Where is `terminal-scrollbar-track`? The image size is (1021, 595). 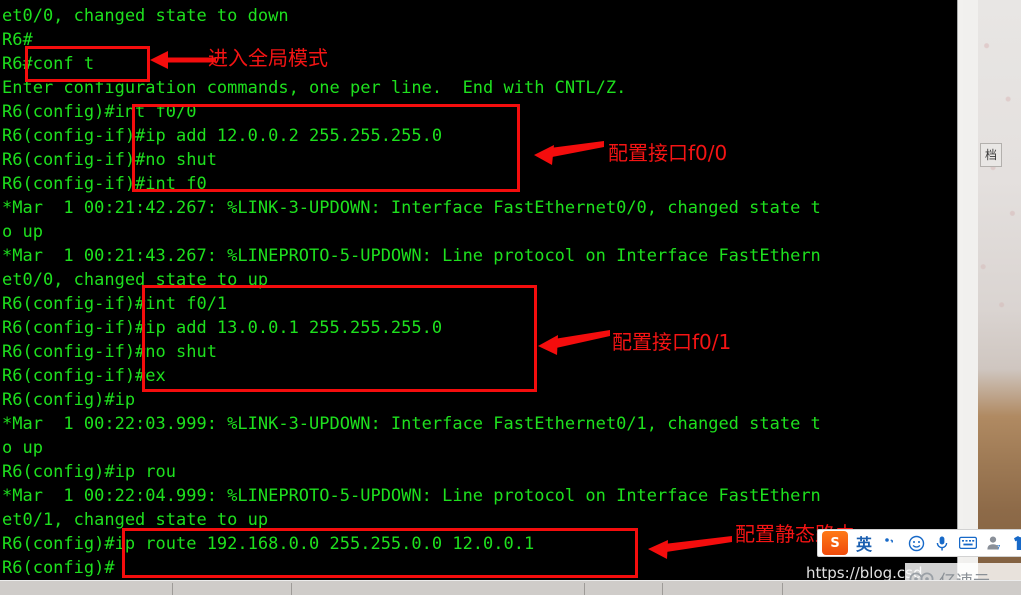
terminal-scrollbar-track is located at coordinates (970, 290).